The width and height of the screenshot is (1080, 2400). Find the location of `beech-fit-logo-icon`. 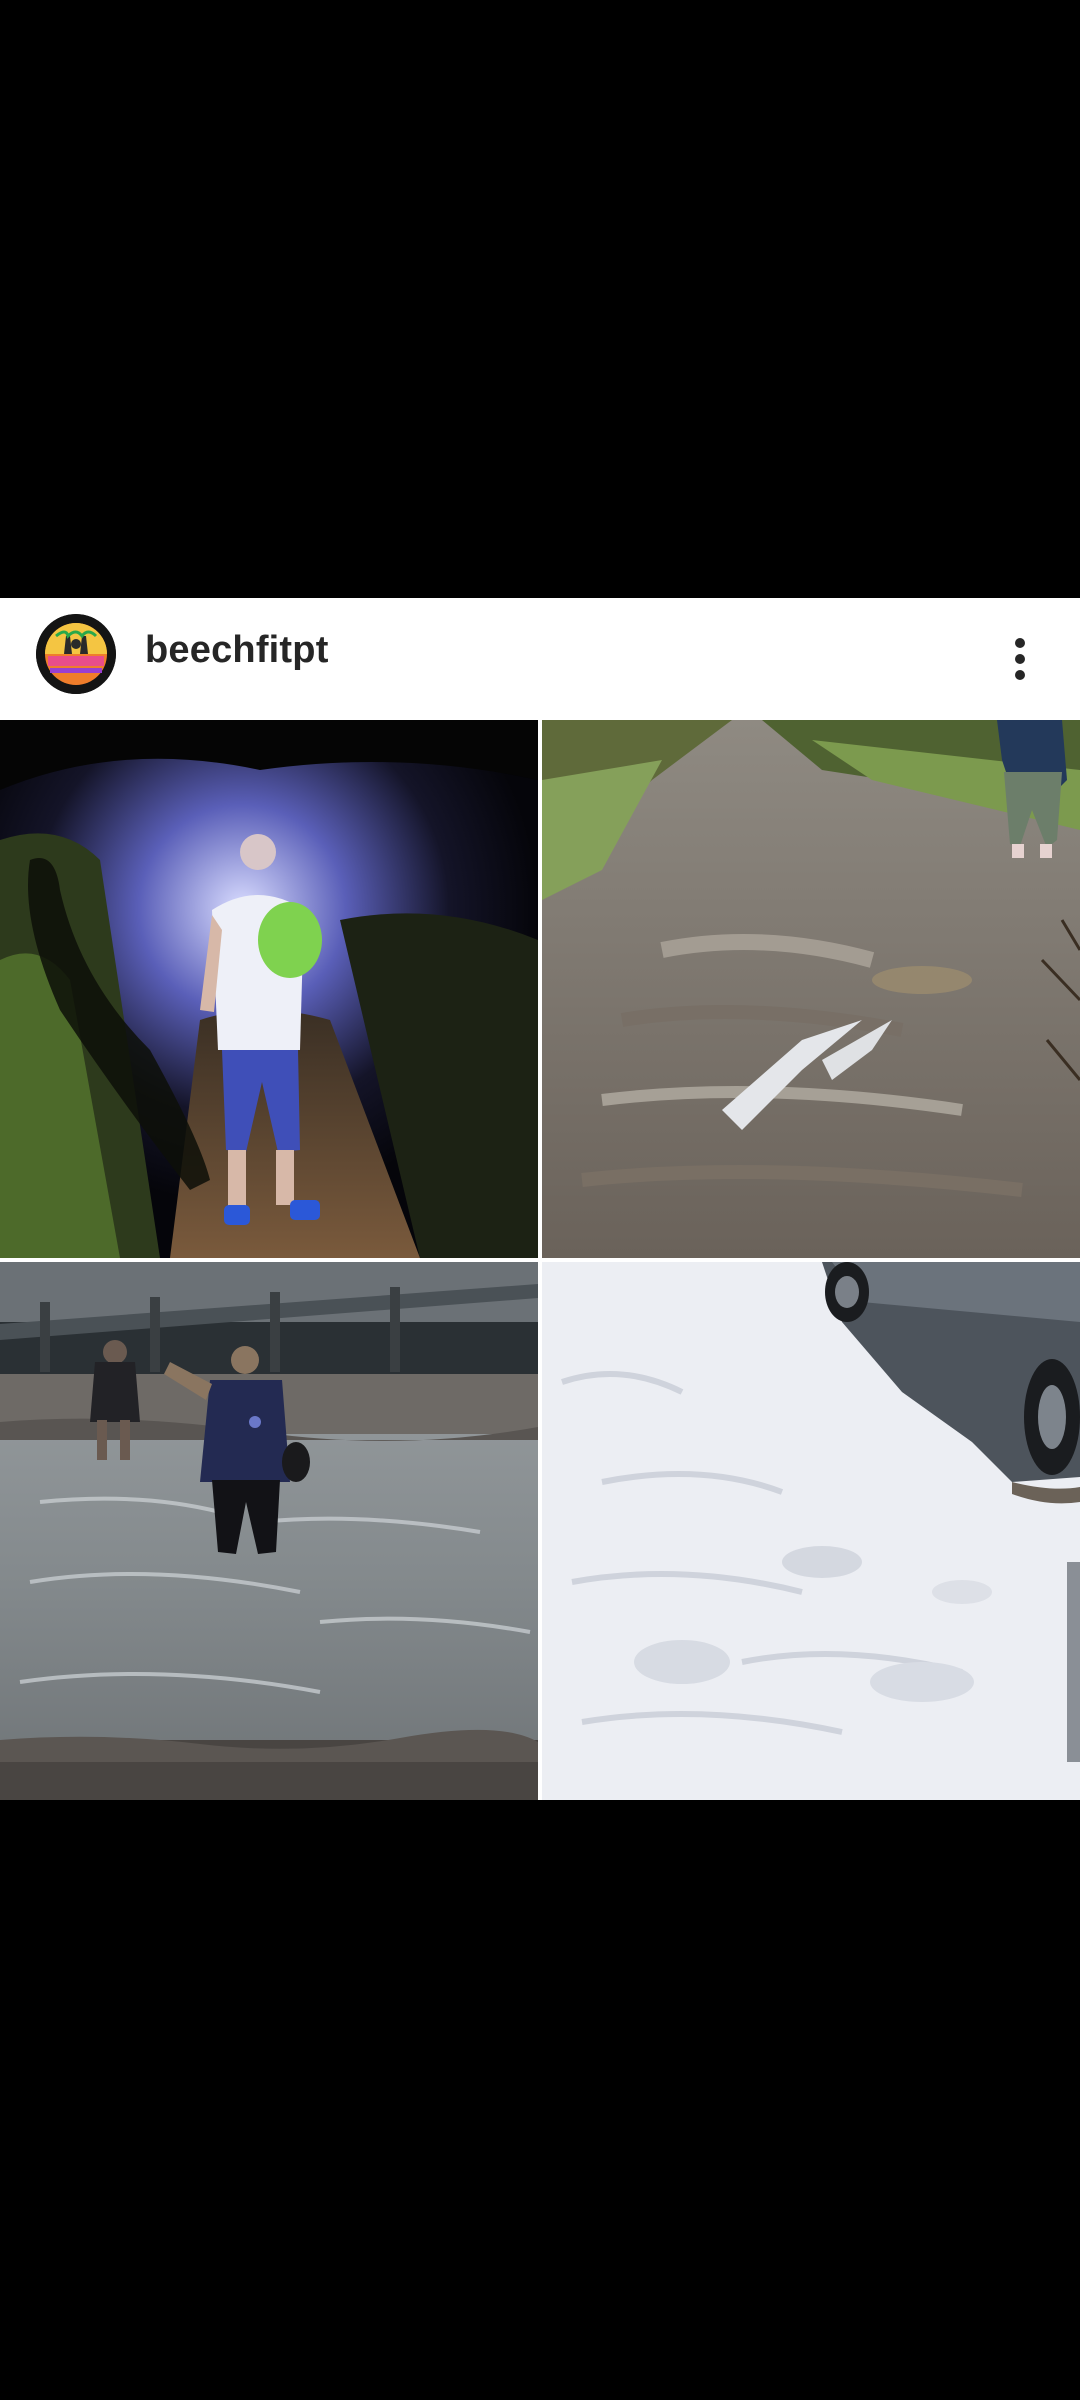

beech-fit-logo-icon is located at coordinates (76, 654).